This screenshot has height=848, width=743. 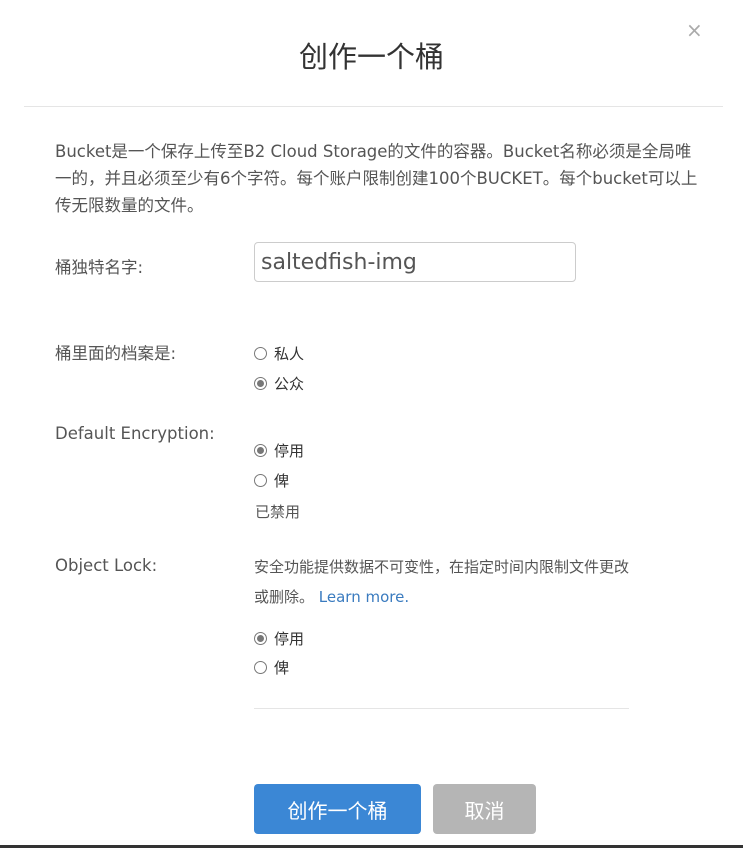 I want to click on dialog-title: 创作一个桶, so click(x=371, y=57).